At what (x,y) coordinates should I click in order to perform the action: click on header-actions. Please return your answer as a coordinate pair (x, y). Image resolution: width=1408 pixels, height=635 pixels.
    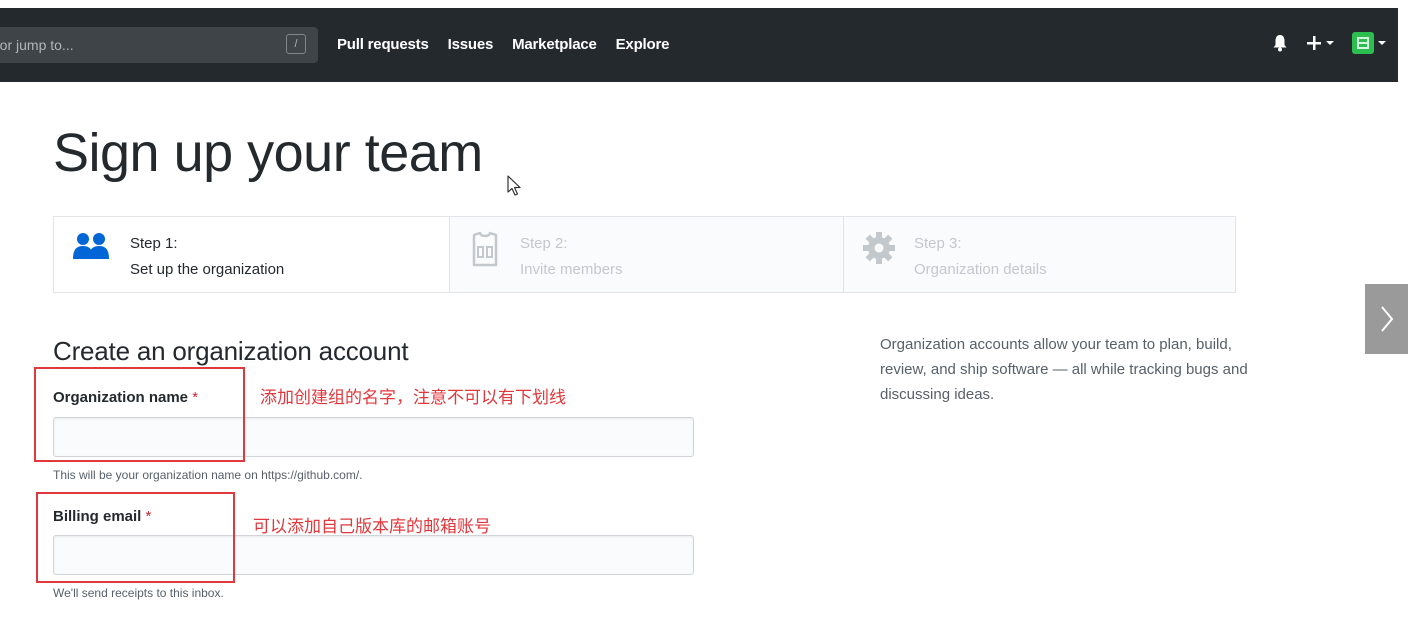
    Looking at the image, I should click on (1329, 43).